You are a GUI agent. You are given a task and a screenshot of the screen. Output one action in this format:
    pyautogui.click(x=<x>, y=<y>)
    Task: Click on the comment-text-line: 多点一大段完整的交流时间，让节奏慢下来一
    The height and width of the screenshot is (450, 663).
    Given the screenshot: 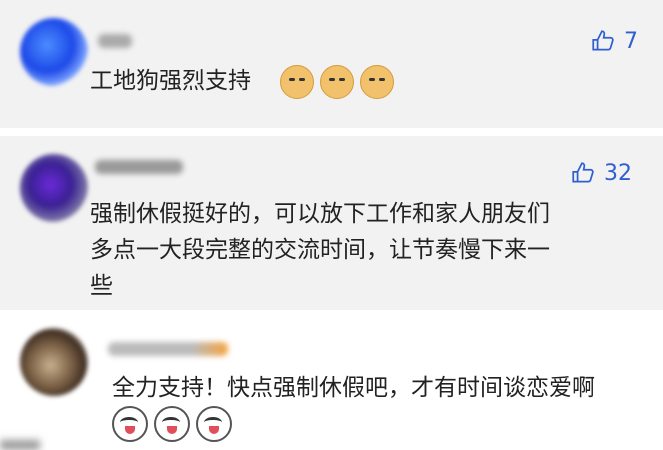 What is the action you would take?
    pyautogui.click(x=320, y=250)
    